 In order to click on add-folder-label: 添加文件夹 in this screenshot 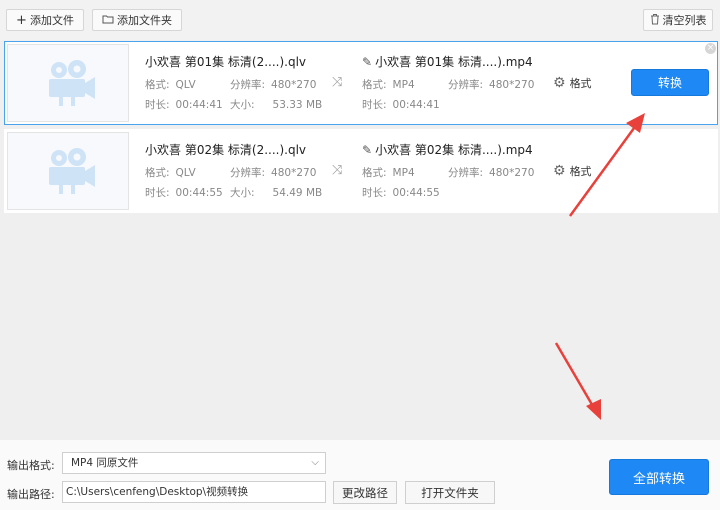, I will do `click(144, 20)`.